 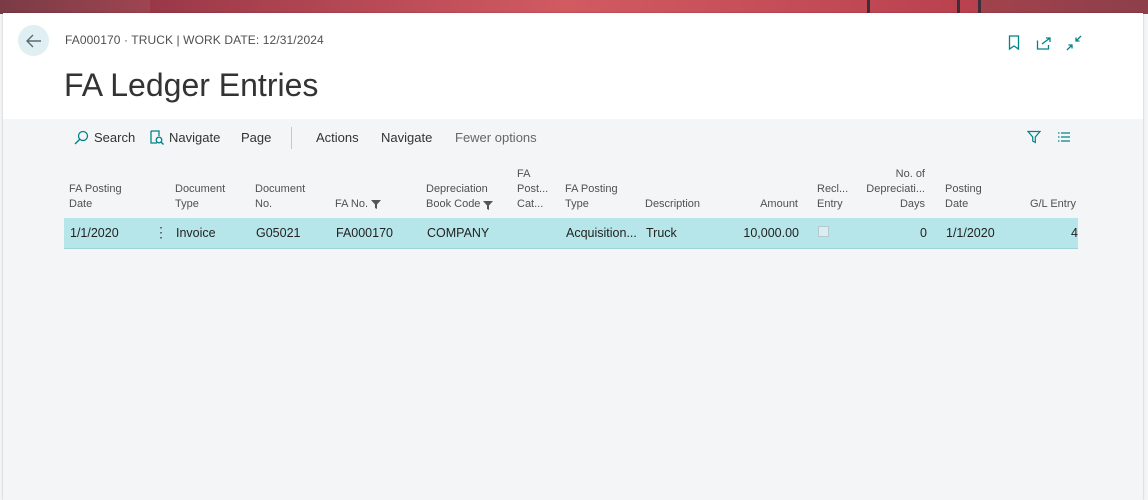 What do you see at coordinates (565, 7) in the screenshot?
I see `background-strip` at bounding box center [565, 7].